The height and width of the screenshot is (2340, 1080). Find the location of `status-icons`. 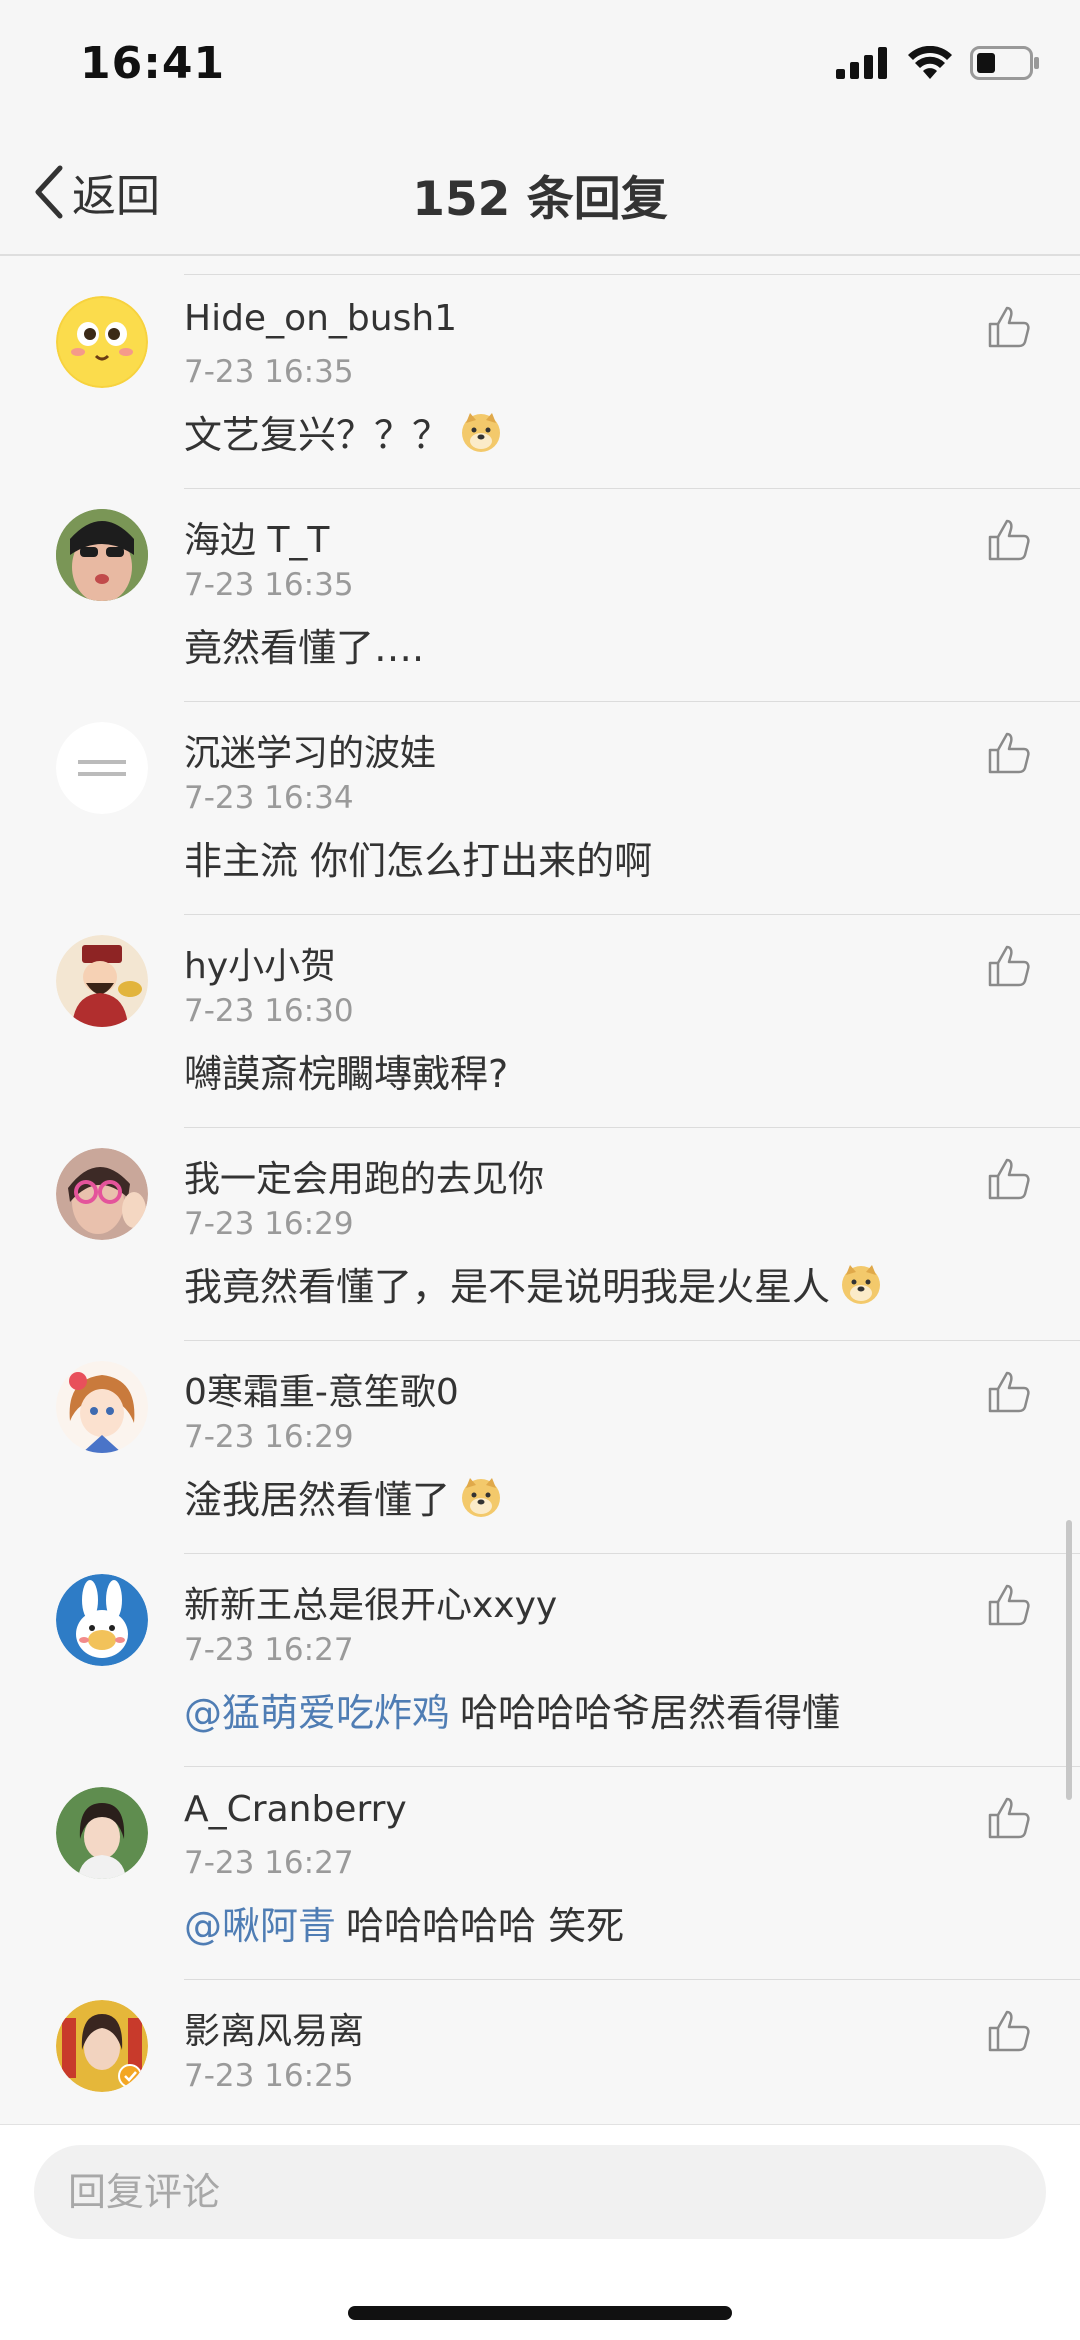

status-icons is located at coordinates (938, 63).